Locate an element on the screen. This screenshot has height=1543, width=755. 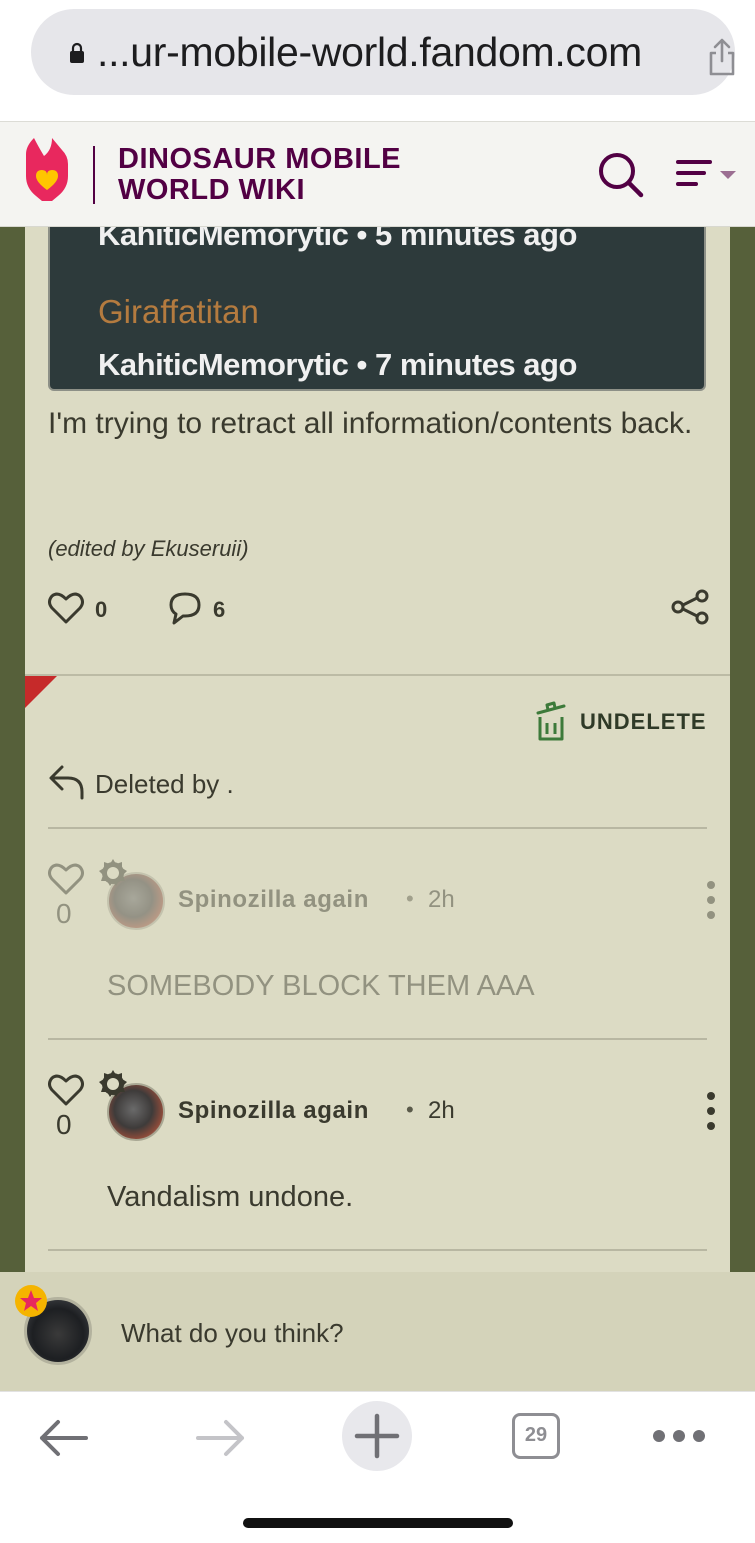
home-indicator is located at coordinates (378, 1523).